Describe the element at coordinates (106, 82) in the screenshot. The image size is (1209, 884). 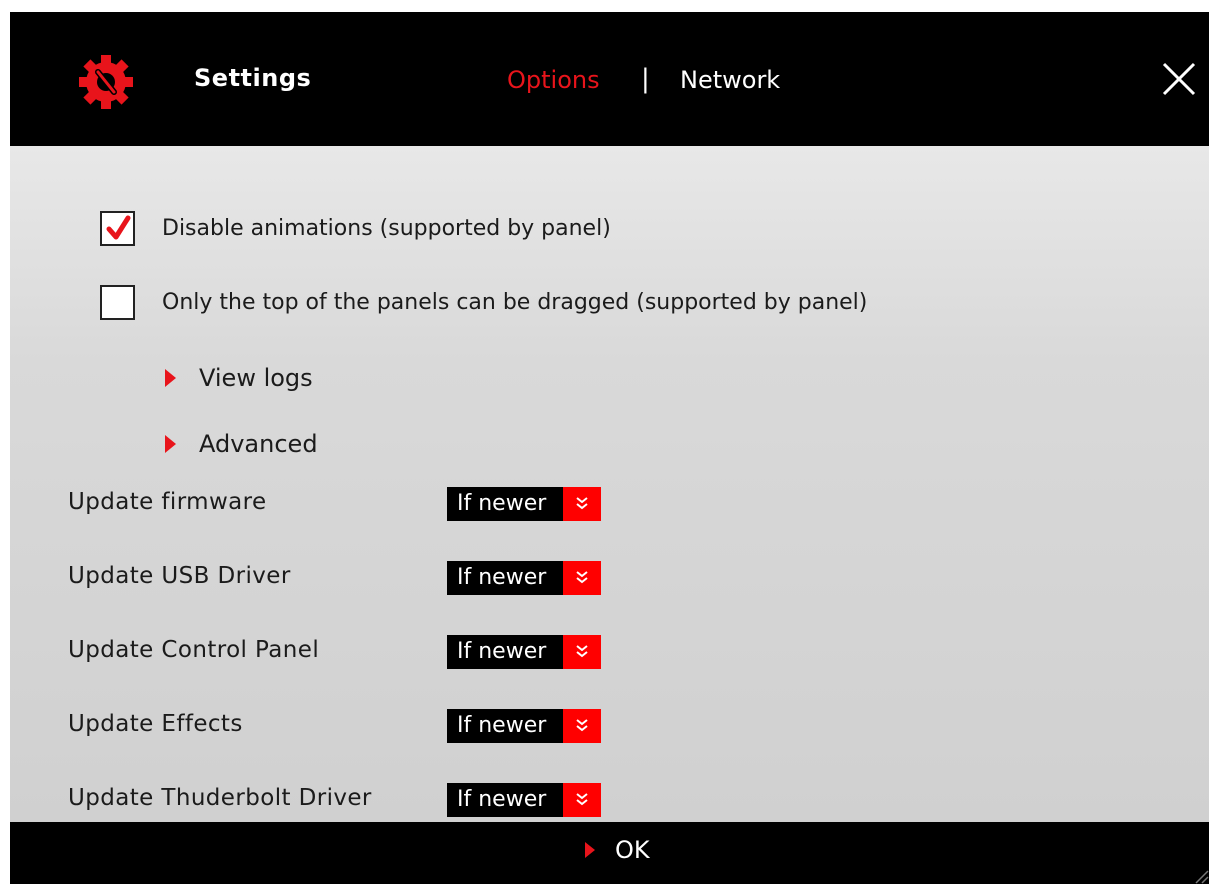
I see `gear-wrench-icon` at that location.